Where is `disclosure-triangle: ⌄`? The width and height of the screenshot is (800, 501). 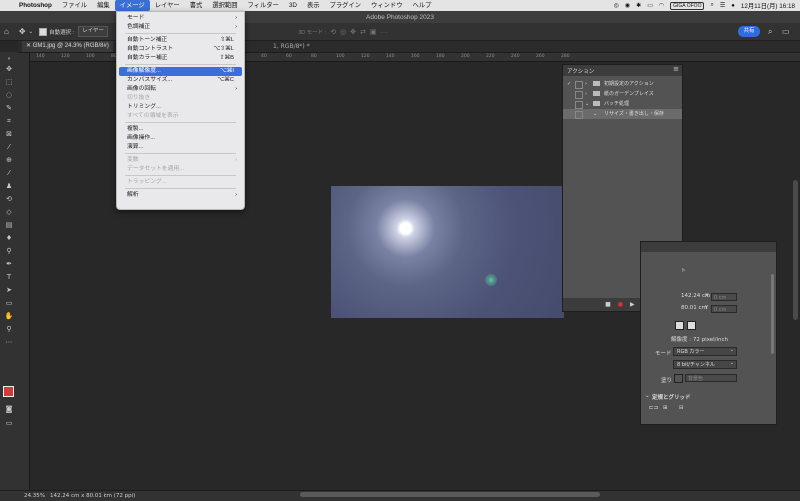
disclosure-triangle: ⌄ is located at coordinates (595, 114).